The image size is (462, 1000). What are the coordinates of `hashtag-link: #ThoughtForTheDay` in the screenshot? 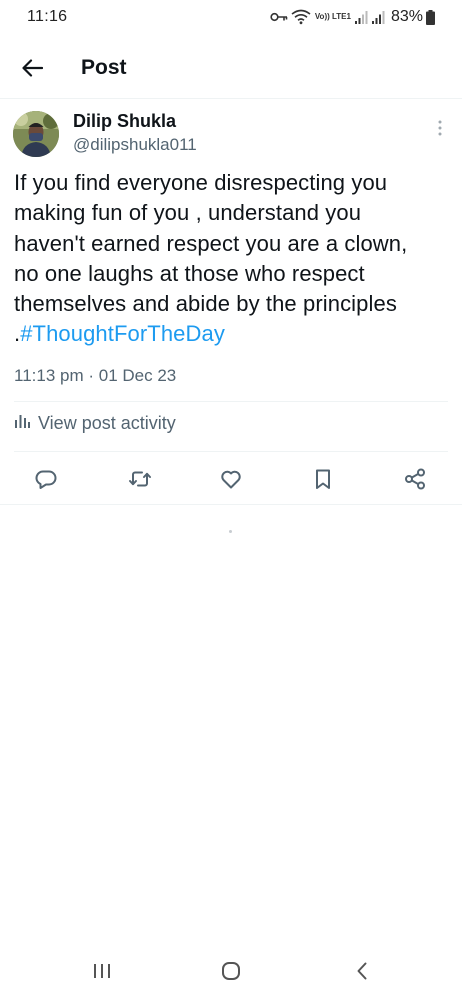 It's located at (122, 333).